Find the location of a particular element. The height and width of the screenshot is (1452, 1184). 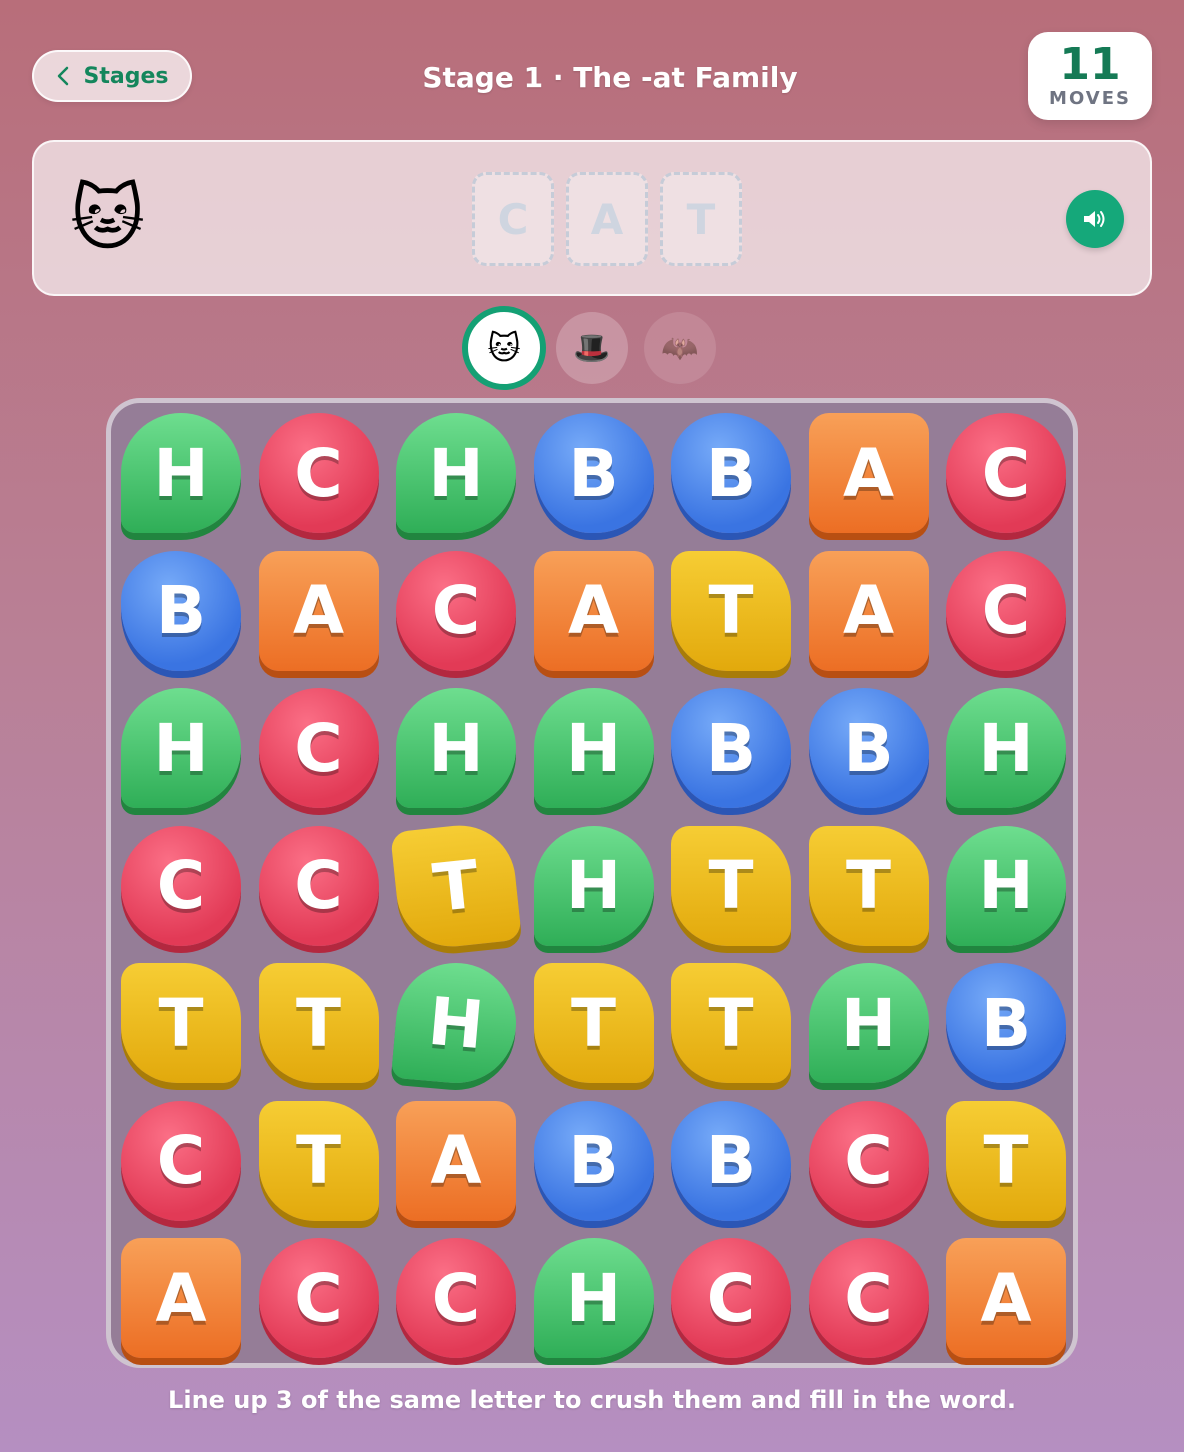

moves-counter: 11 MOVES is located at coordinates (1090, 76).